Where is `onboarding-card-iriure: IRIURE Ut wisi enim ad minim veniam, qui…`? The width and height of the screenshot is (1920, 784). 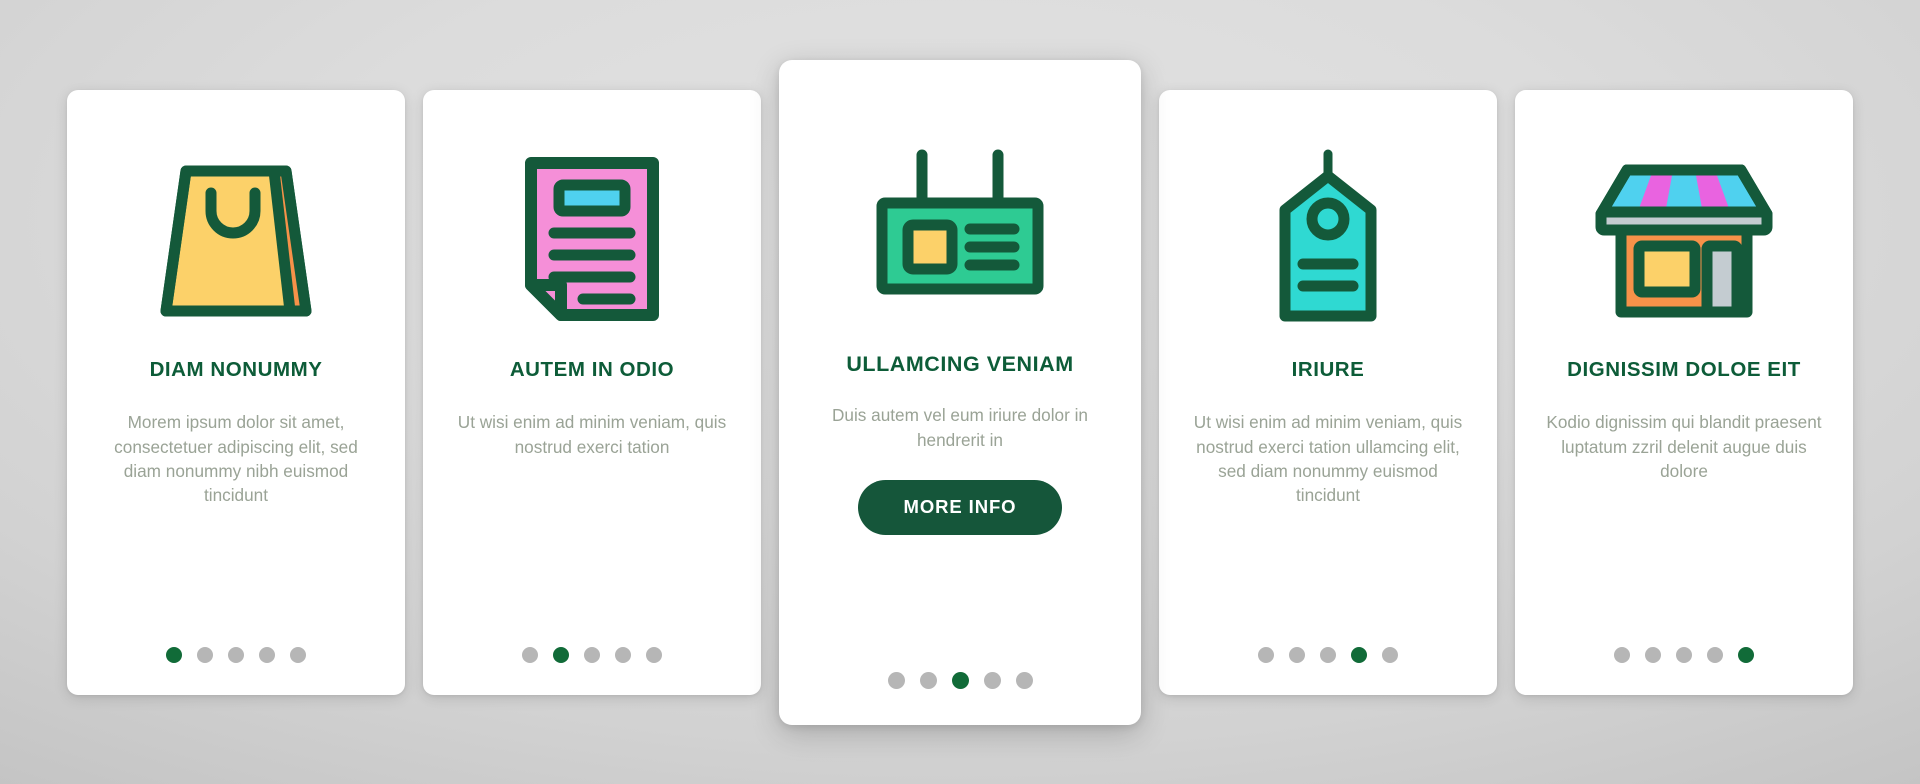 onboarding-card-iriure: IRIURE Ut wisi enim ad minim veniam, qui… is located at coordinates (1328, 392).